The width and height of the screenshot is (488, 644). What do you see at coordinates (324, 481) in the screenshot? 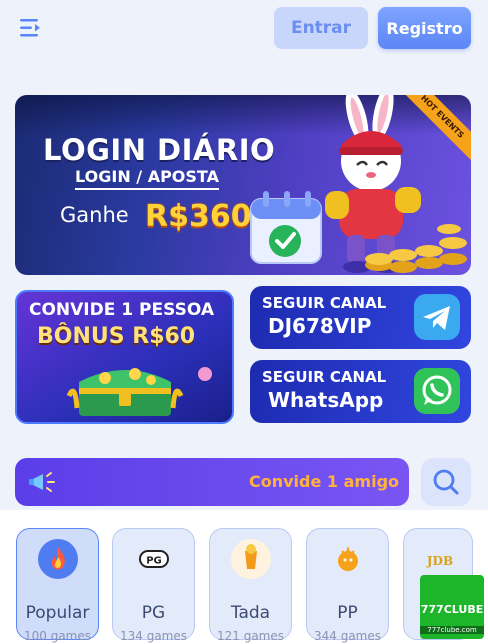
I see `marquee-text: Convide 1 amigo` at bounding box center [324, 481].